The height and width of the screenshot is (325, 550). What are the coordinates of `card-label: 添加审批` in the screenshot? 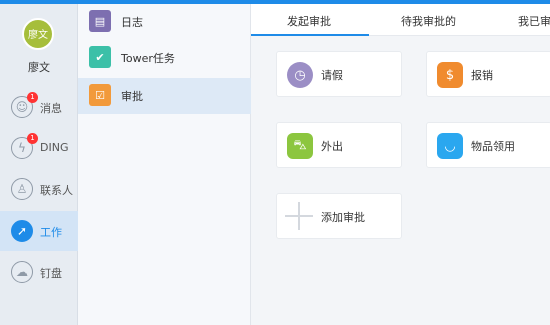 It's located at (343, 217).